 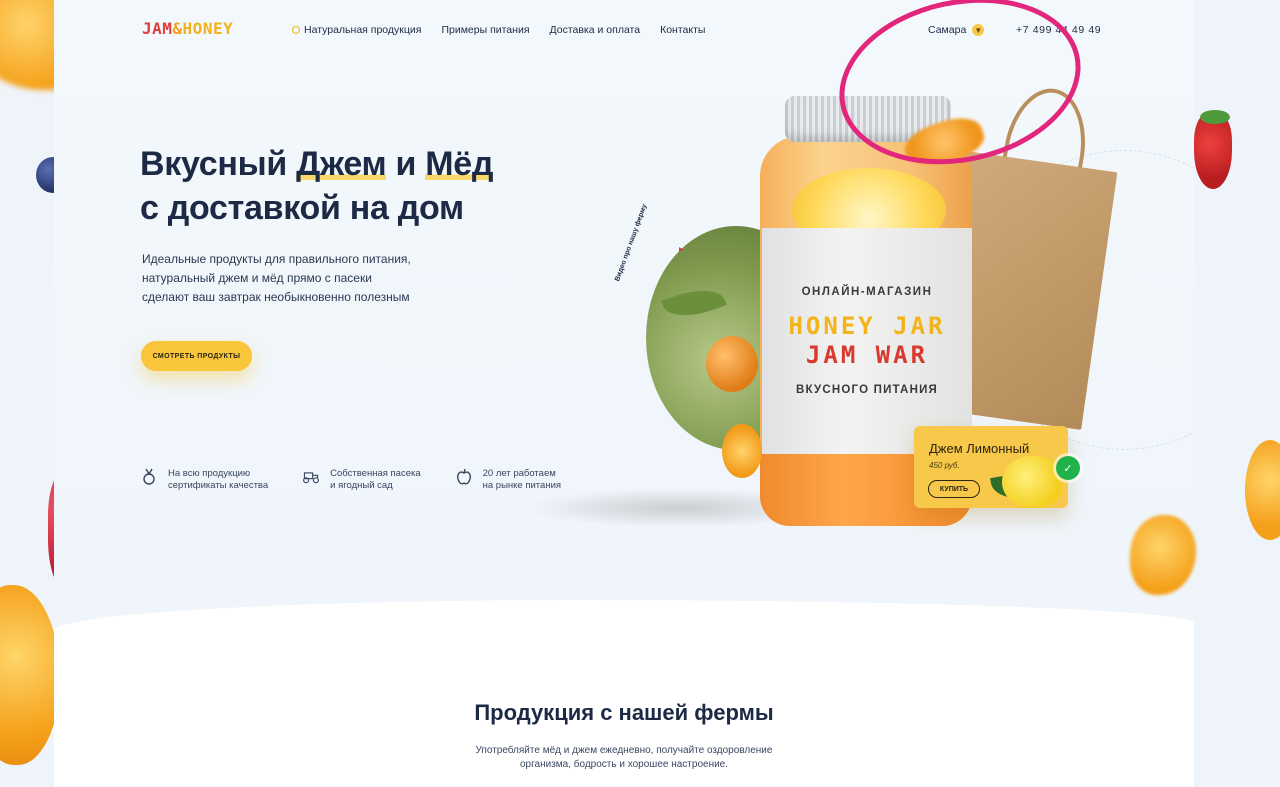 I want to click on title-highlight-honey: Мёд, so click(x=459, y=164).